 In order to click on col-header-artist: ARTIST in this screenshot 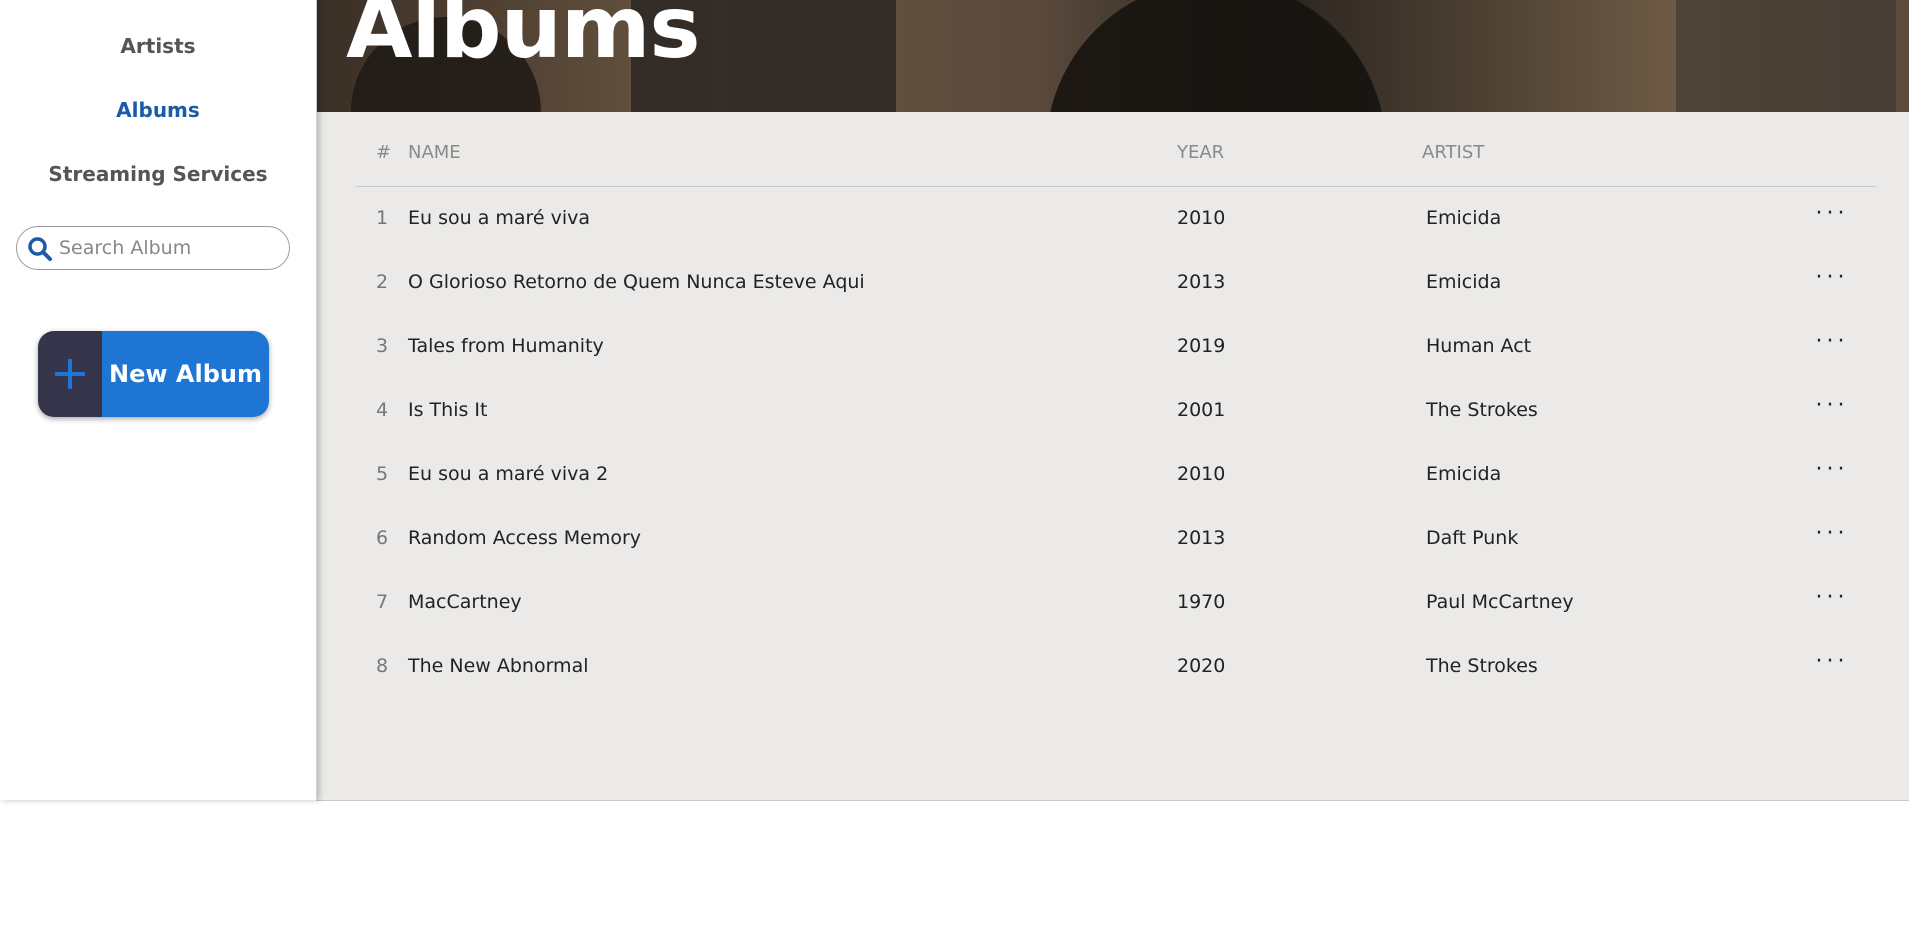, I will do `click(1453, 152)`.